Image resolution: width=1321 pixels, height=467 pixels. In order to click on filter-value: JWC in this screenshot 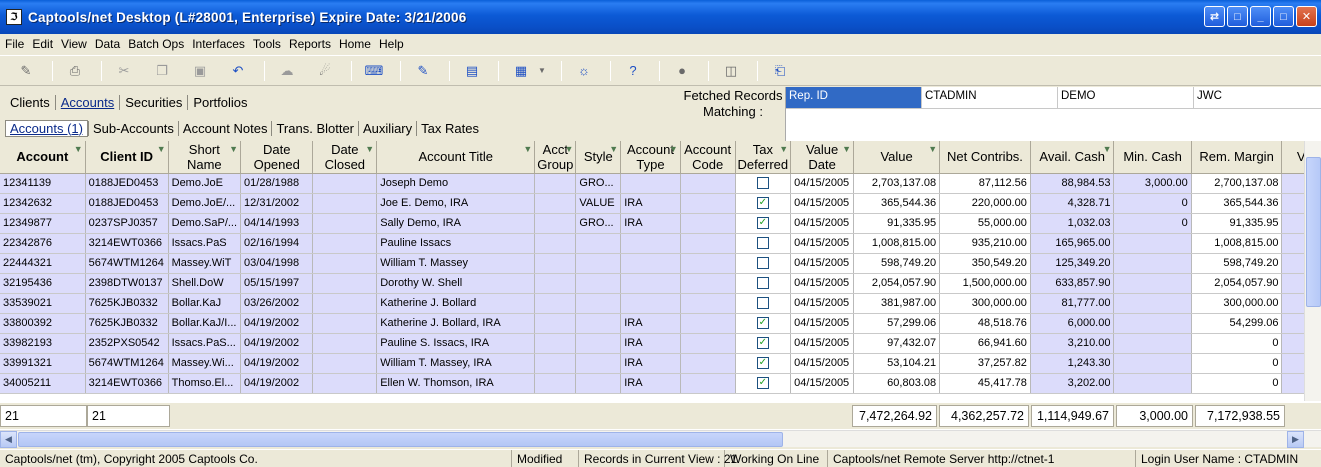, I will do `click(1257, 98)`.